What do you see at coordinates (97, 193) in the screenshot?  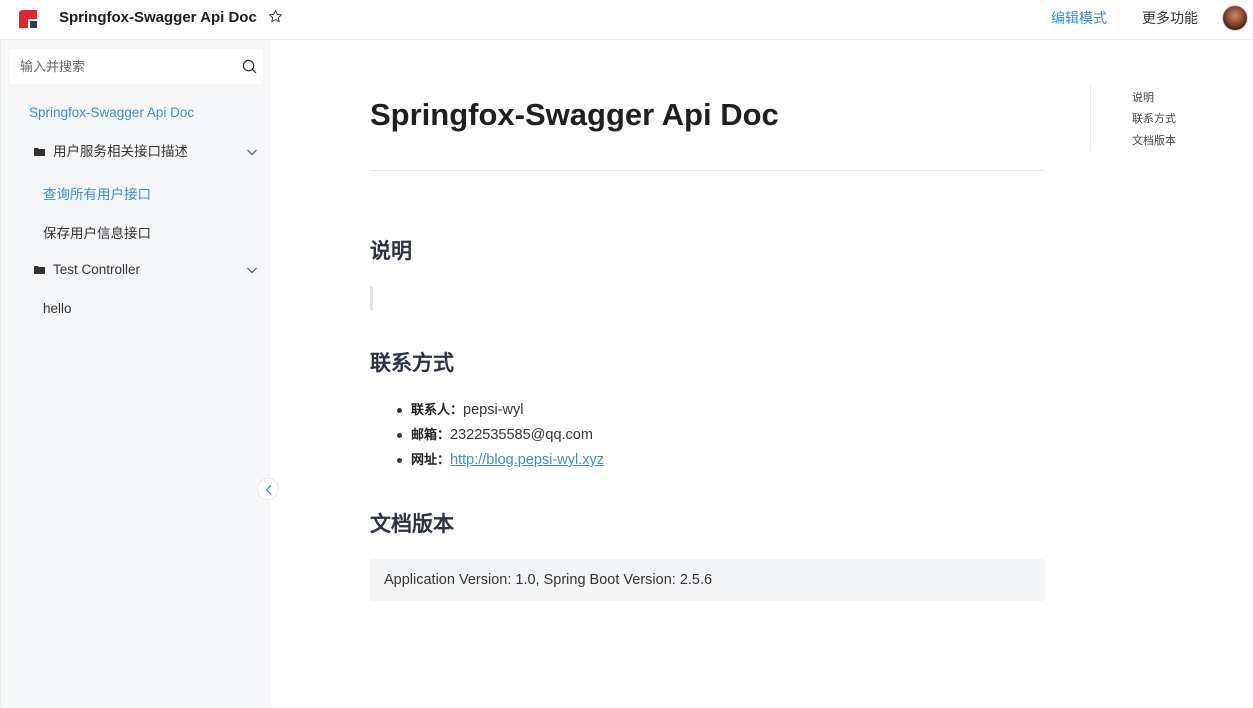 I see `sidebar-item-query-all-users: 查询所有用户接口` at bounding box center [97, 193].